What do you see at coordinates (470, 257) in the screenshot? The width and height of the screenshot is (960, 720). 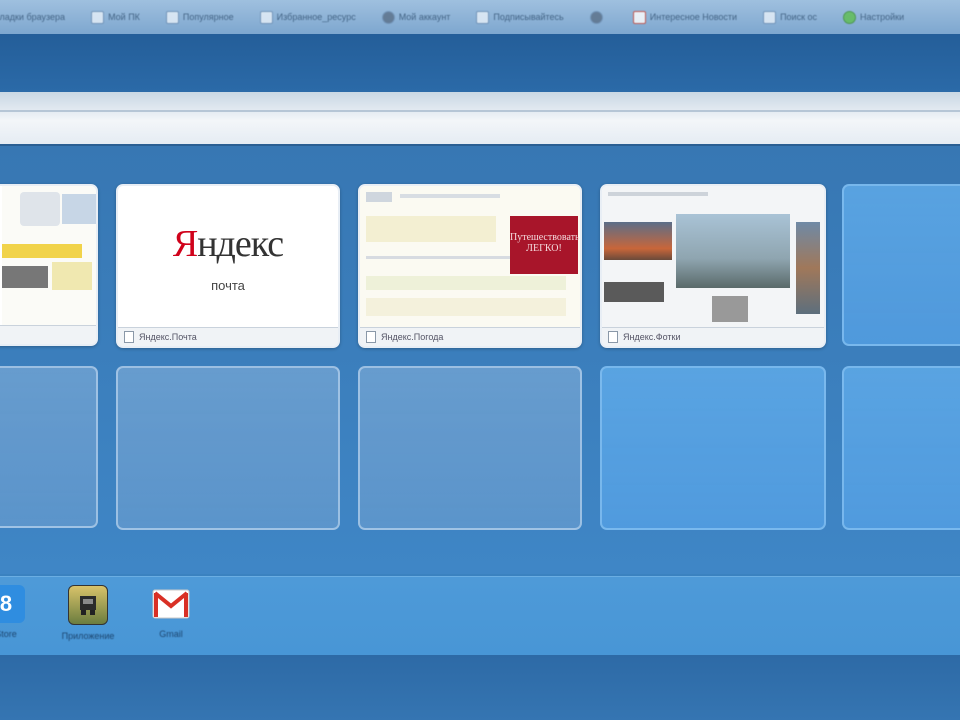 I see `site-thumbnail: Путешествовать ЛЕГКО!` at bounding box center [470, 257].